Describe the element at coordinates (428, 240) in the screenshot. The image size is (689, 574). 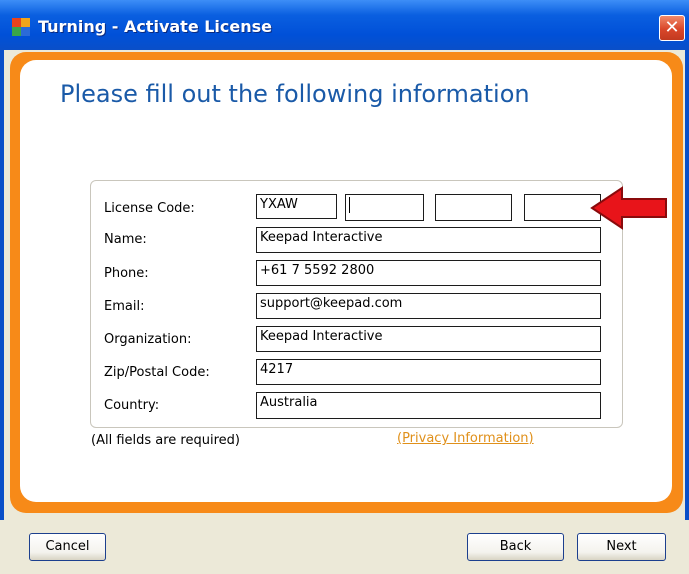
I see `name-field: Keepad Interactive` at that location.